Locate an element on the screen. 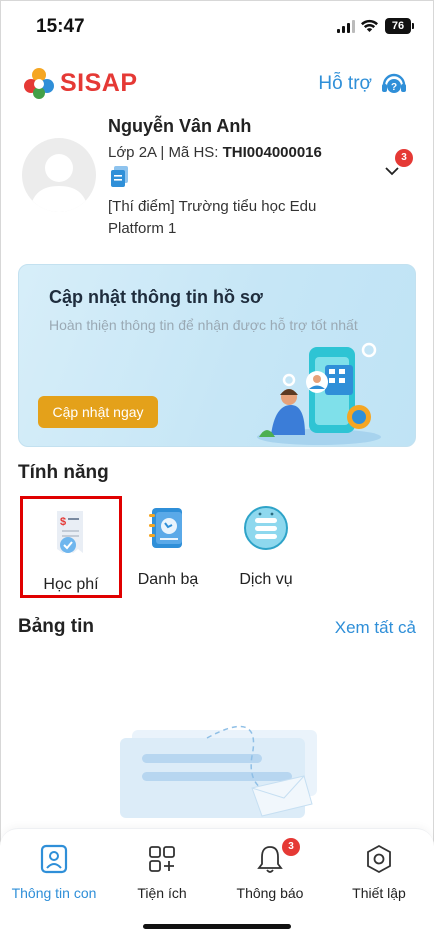 This screenshot has width=434, height=938. banner-title: Cập nhật thông tin hồ sơ is located at coordinates (156, 297).